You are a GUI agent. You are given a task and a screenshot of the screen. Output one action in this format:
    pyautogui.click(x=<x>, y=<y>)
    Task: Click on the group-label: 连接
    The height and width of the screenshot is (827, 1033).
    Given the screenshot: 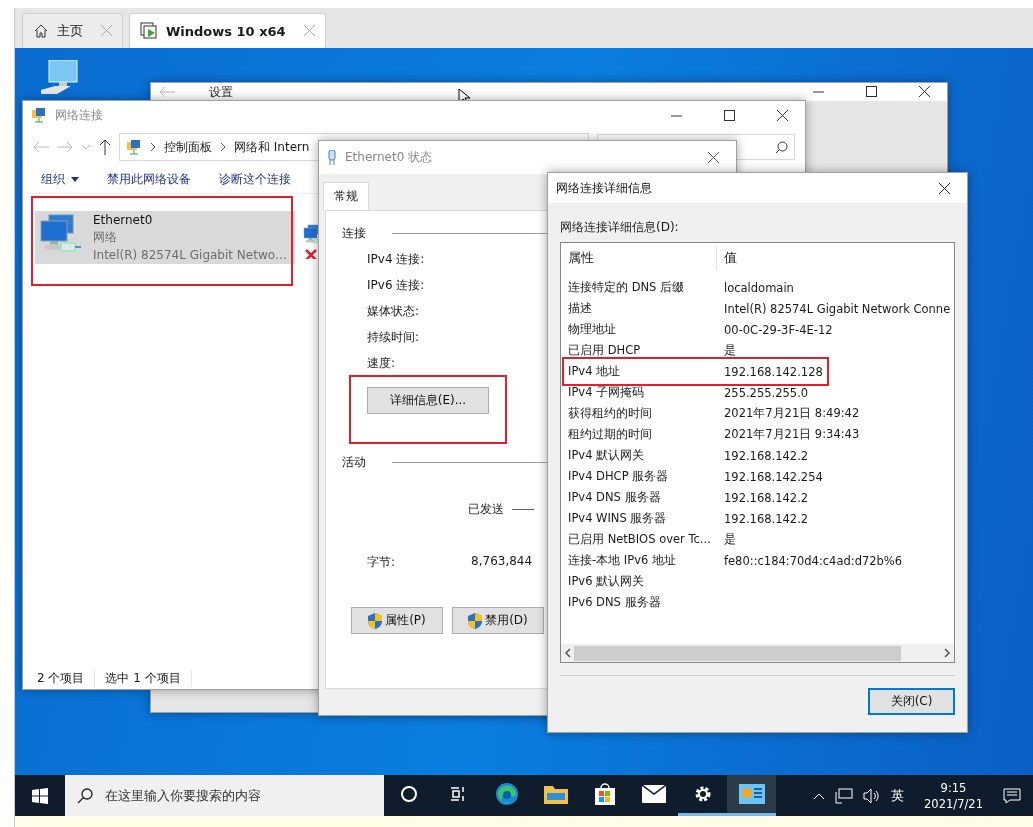 What is the action you would take?
    pyautogui.click(x=354, y=233)
    